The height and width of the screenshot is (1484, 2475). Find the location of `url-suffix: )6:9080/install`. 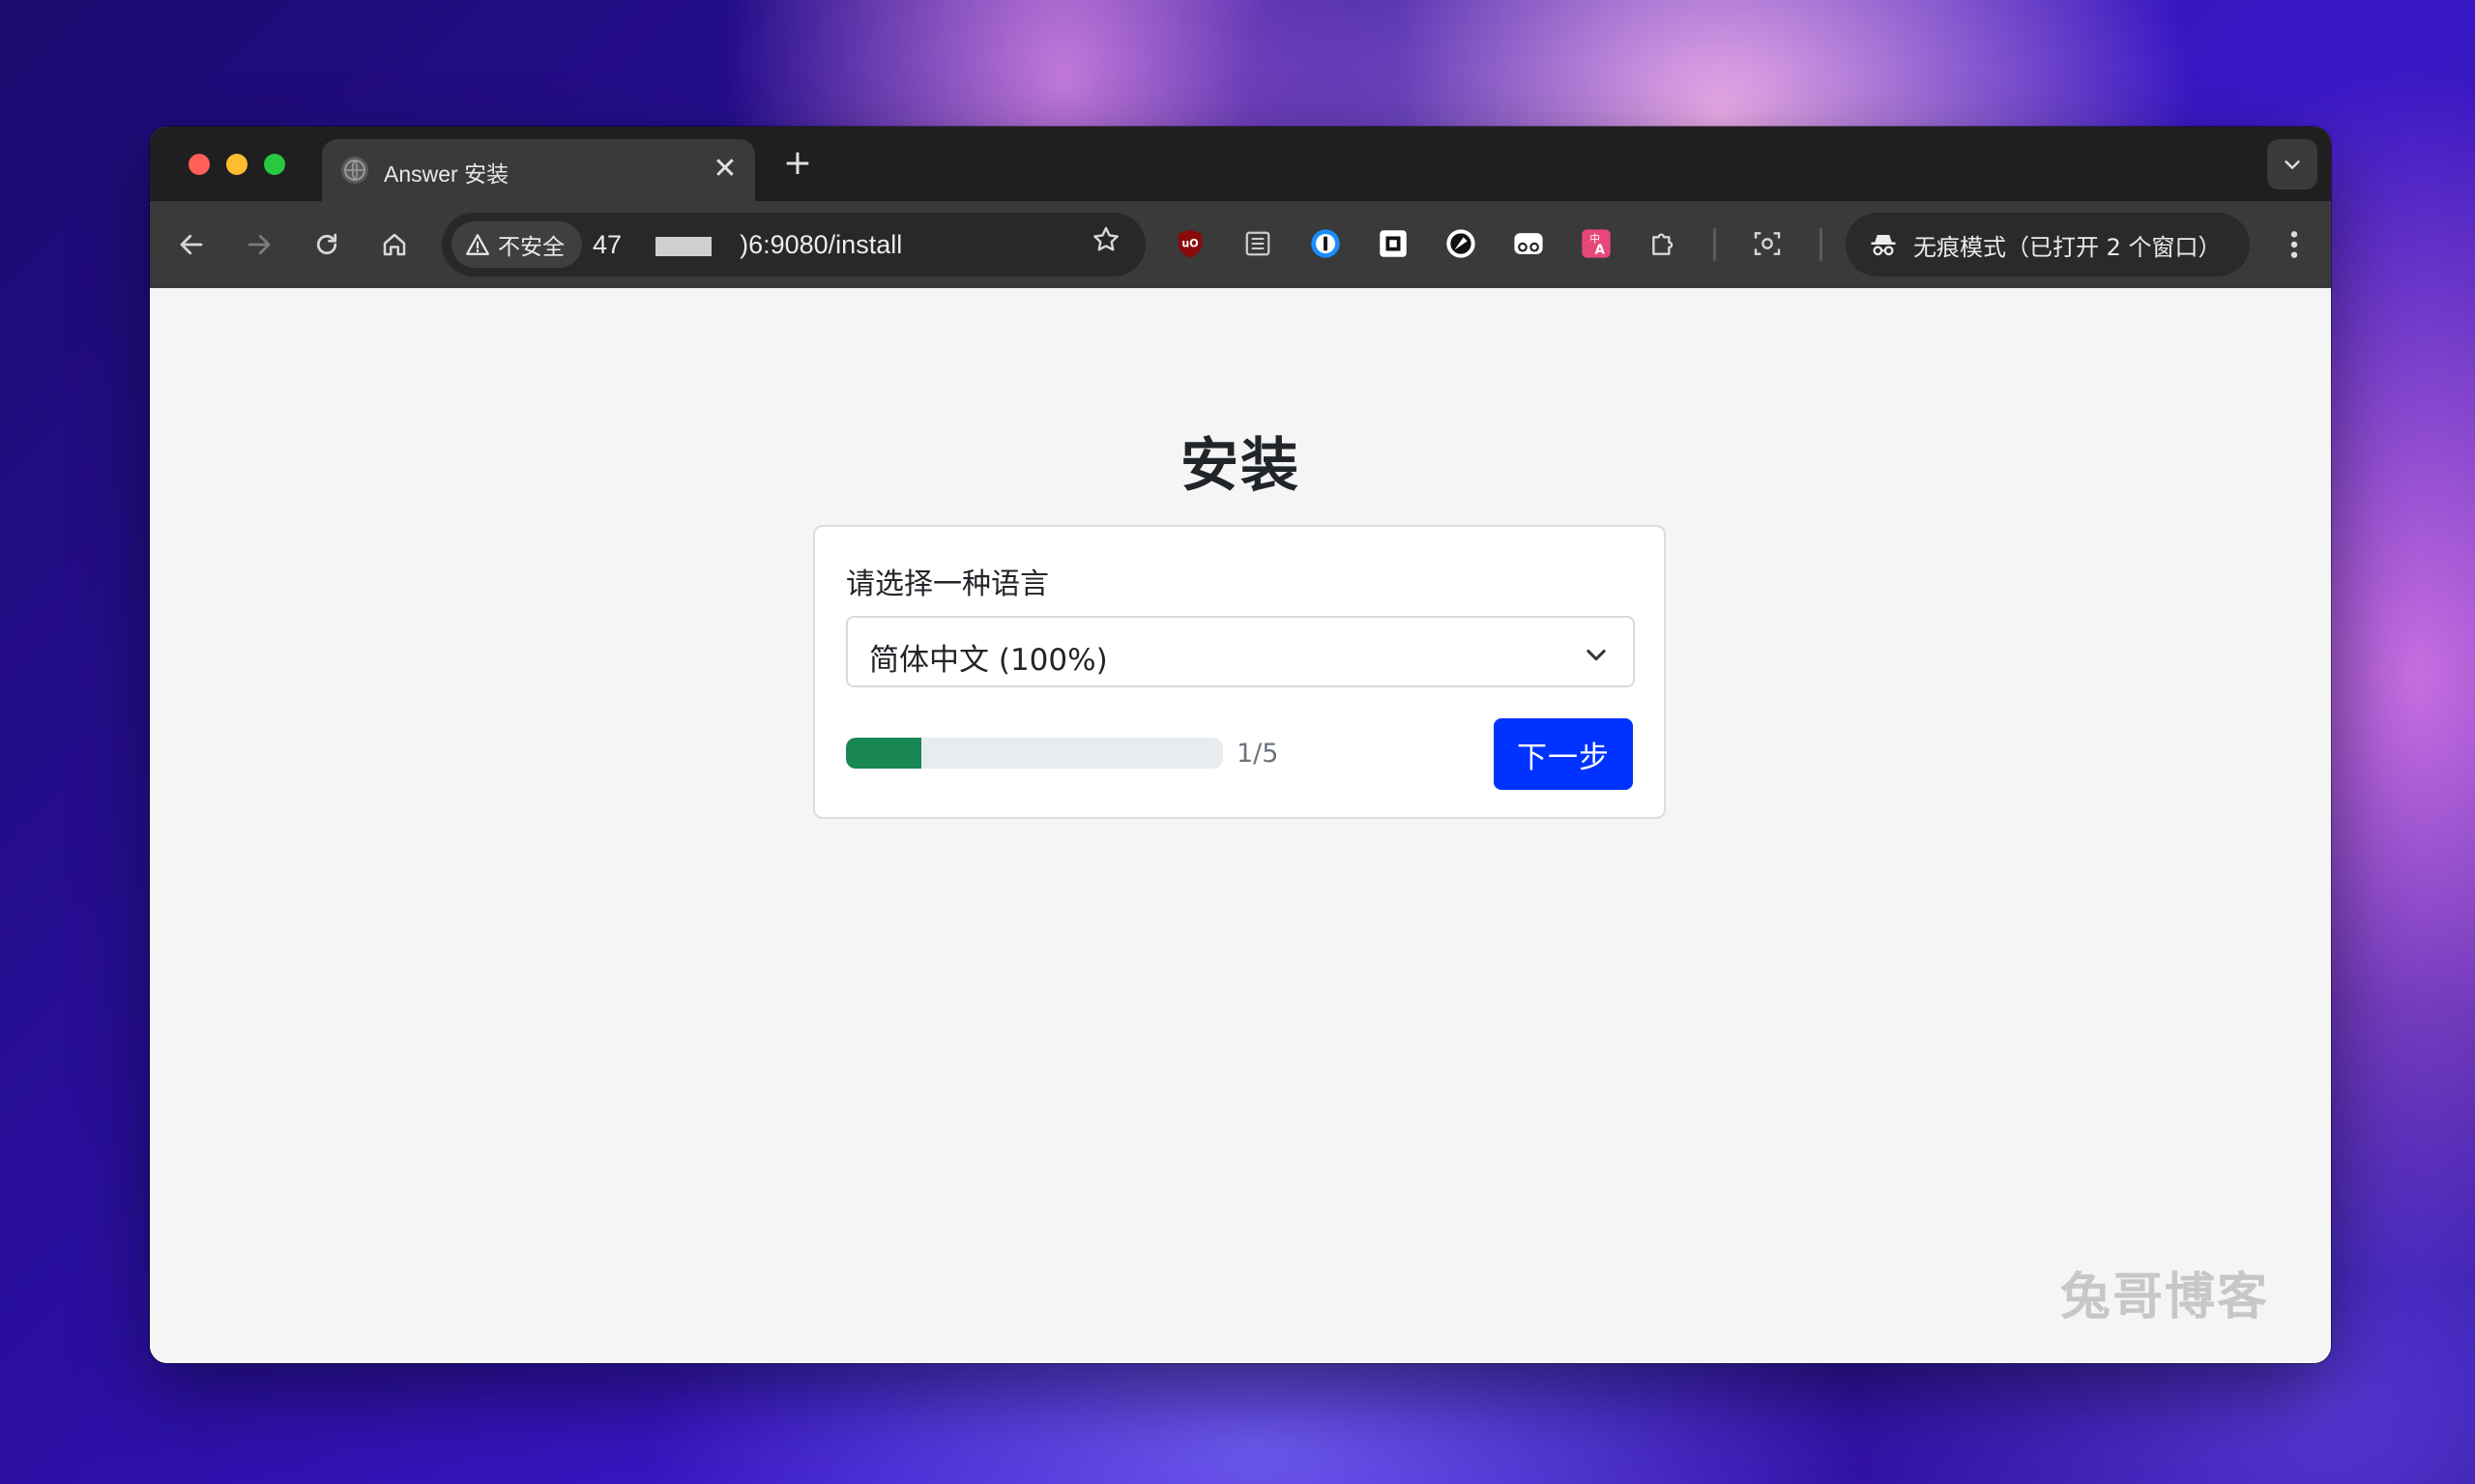

url-suffix: )6:9080/install is located at coordinates (821, 244).